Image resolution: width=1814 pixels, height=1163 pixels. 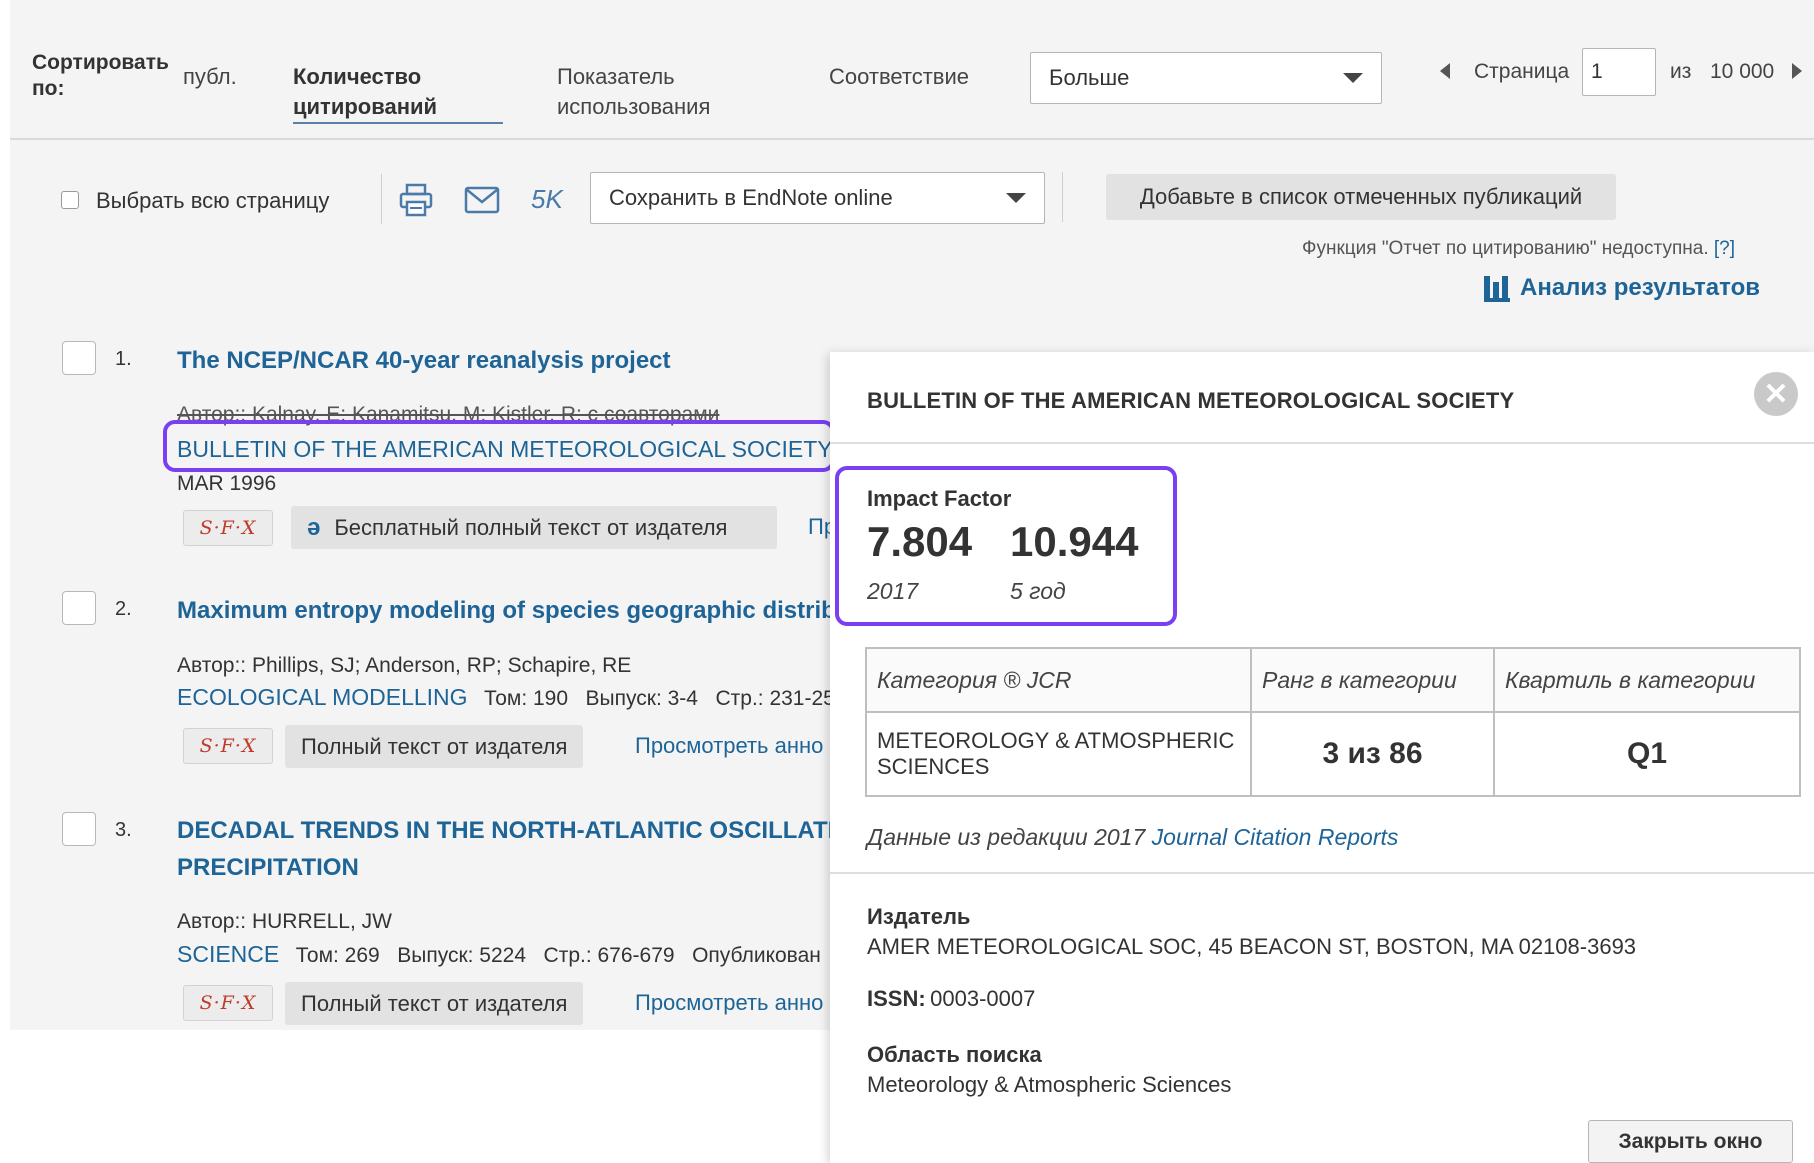 I want to click on record-authors: Автор:: HURRELL, JW, so click(x=284, y=921).